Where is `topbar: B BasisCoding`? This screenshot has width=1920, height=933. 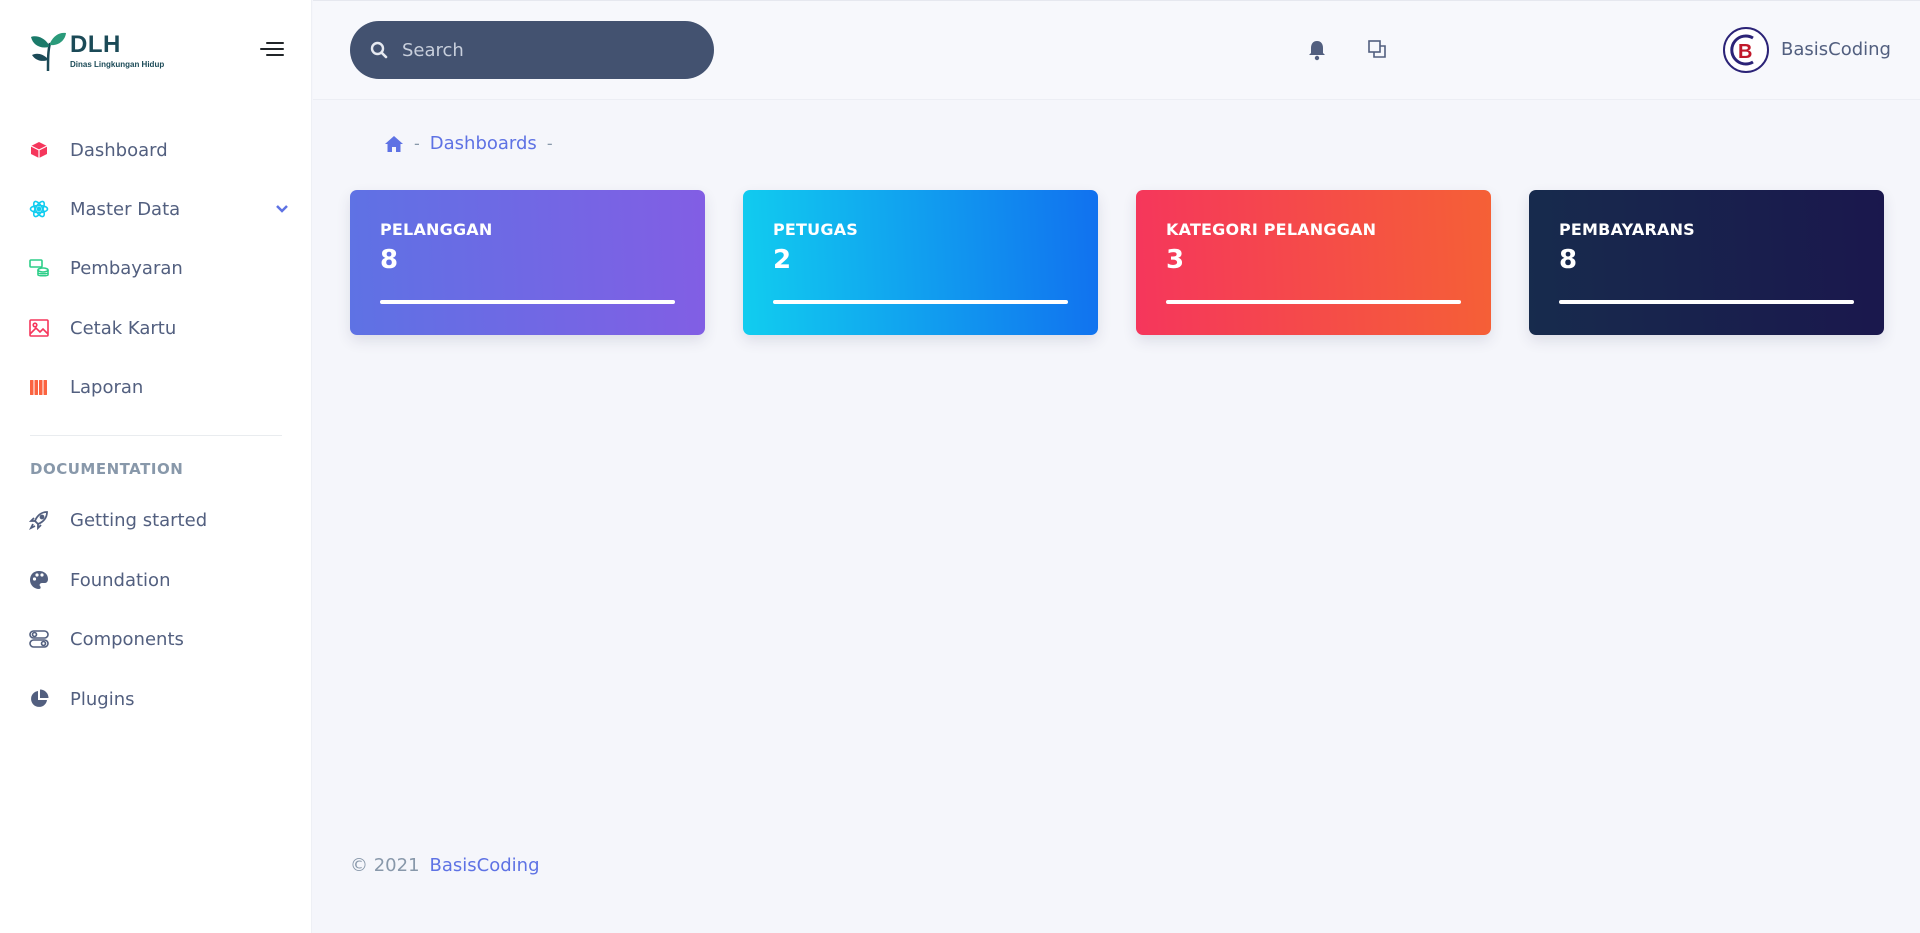
topbar: B BasisCoding is located at coordinates (1116, 50).